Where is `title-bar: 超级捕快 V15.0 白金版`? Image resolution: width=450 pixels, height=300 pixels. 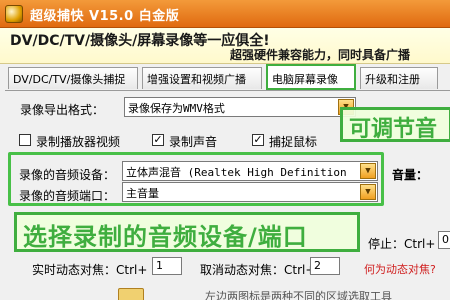
title-bar: 超级捕快 V15.0 白金版 is located at coordinates (225, 14).